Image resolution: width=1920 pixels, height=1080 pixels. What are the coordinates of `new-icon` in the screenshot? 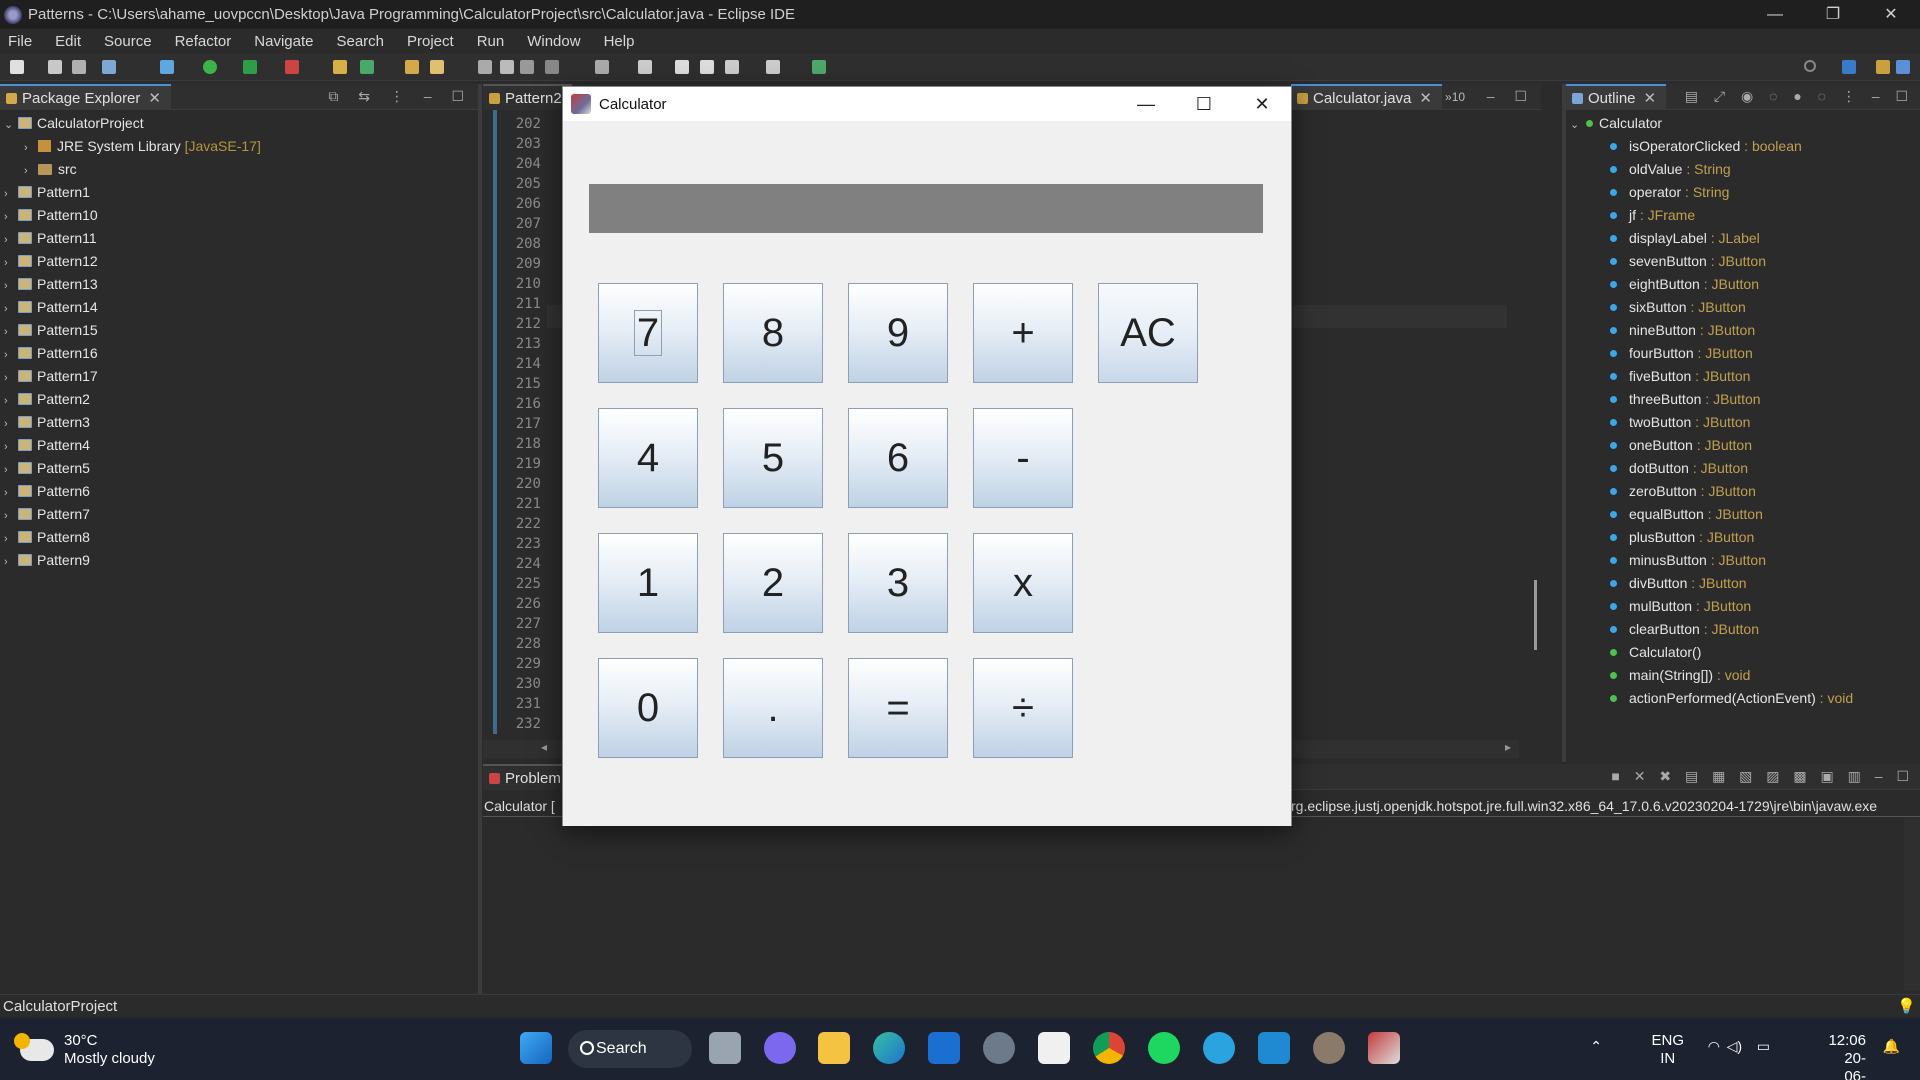 It's located at (17, 67).